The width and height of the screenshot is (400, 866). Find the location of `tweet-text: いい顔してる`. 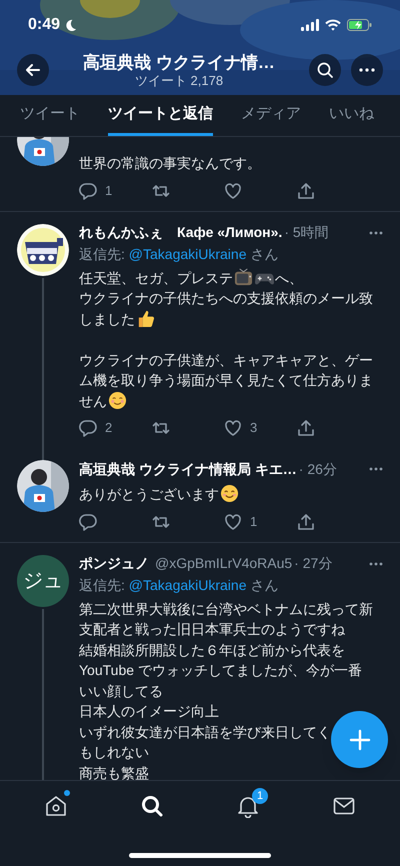

tweet-text: いい顔してる is located at coordinates (121, 690).